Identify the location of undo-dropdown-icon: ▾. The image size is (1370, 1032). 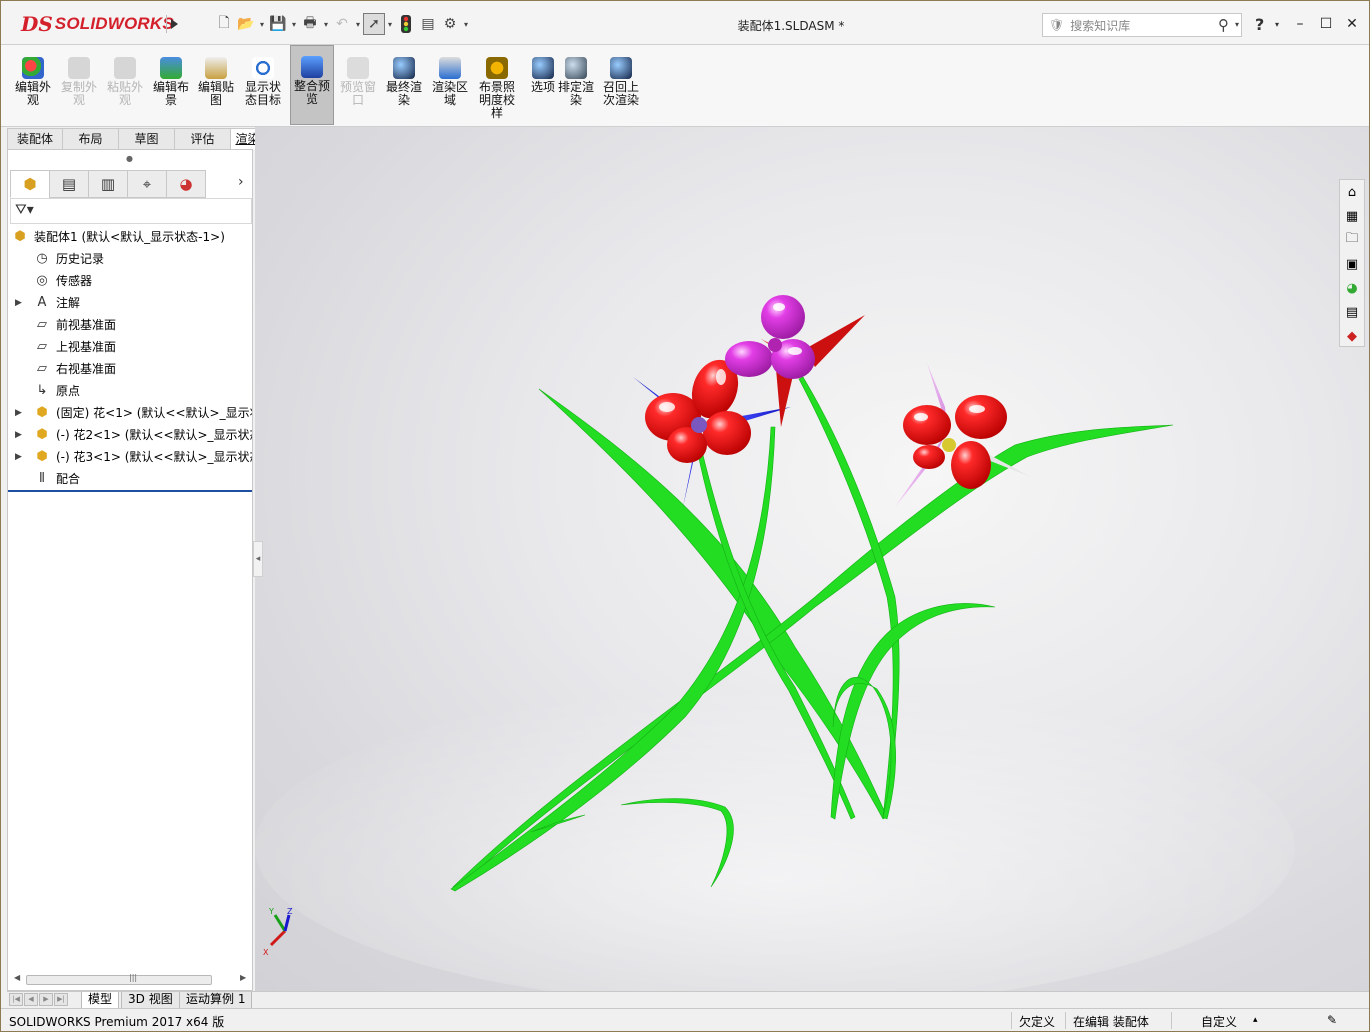
(358, 24).